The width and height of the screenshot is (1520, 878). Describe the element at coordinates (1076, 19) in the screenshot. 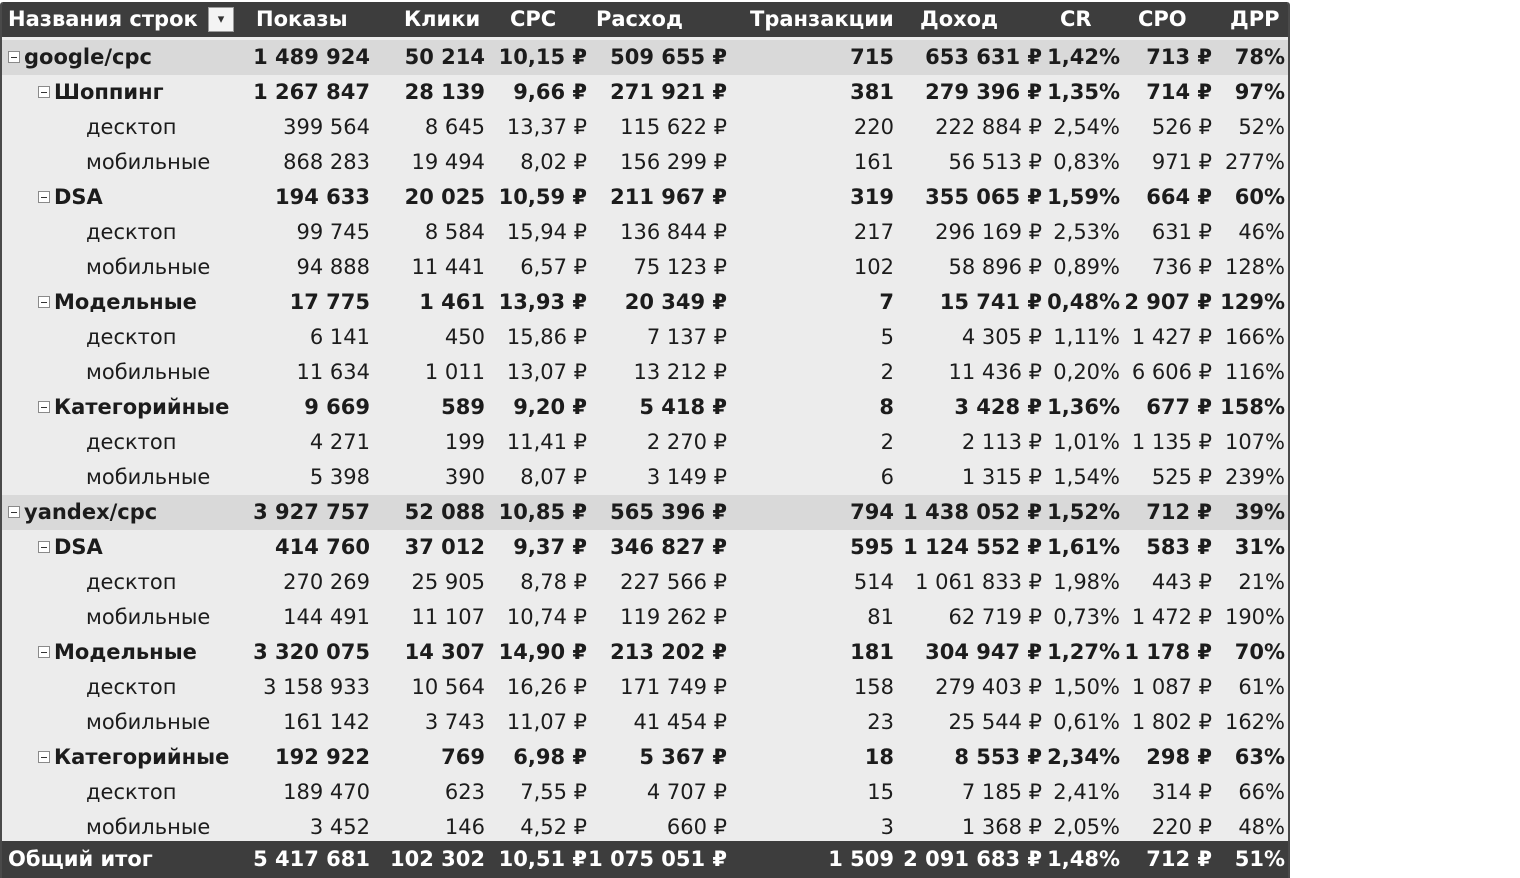

I see `column-header-cr: CR` at that location.